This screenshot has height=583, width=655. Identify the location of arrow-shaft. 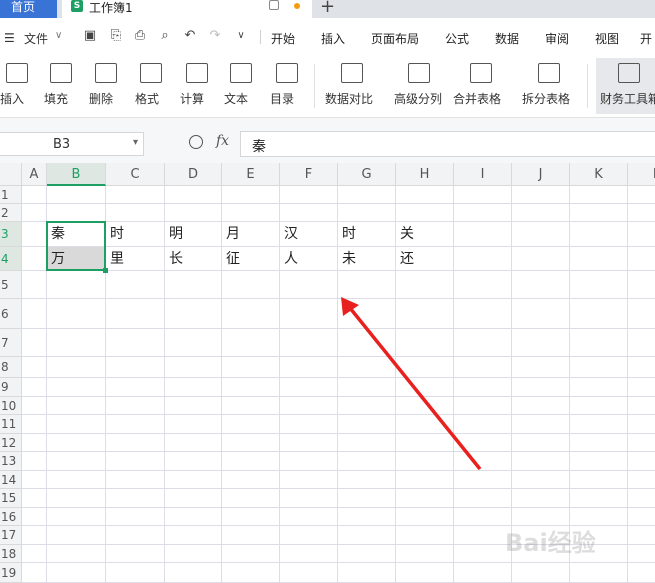
(415, 388).